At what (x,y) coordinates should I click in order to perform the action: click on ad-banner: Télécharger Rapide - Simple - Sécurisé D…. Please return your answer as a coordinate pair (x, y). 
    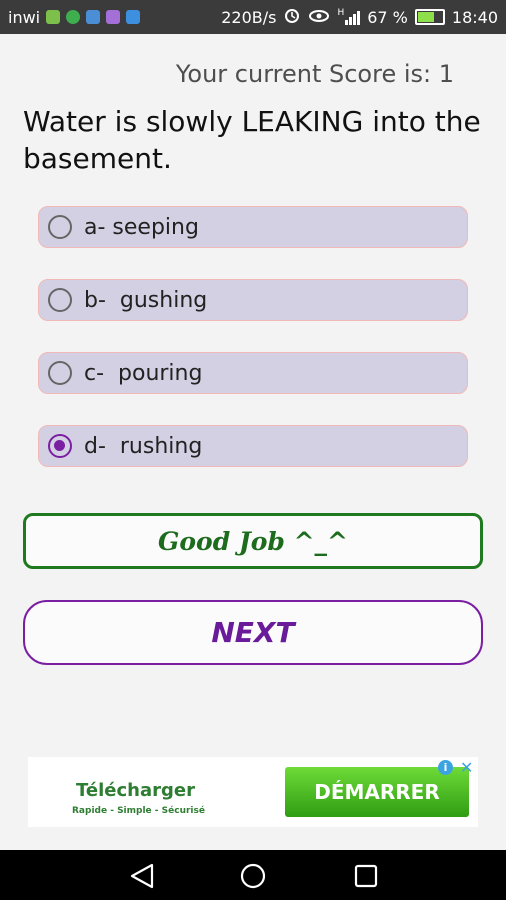
    Looking at the image, I should click on (253, 792).